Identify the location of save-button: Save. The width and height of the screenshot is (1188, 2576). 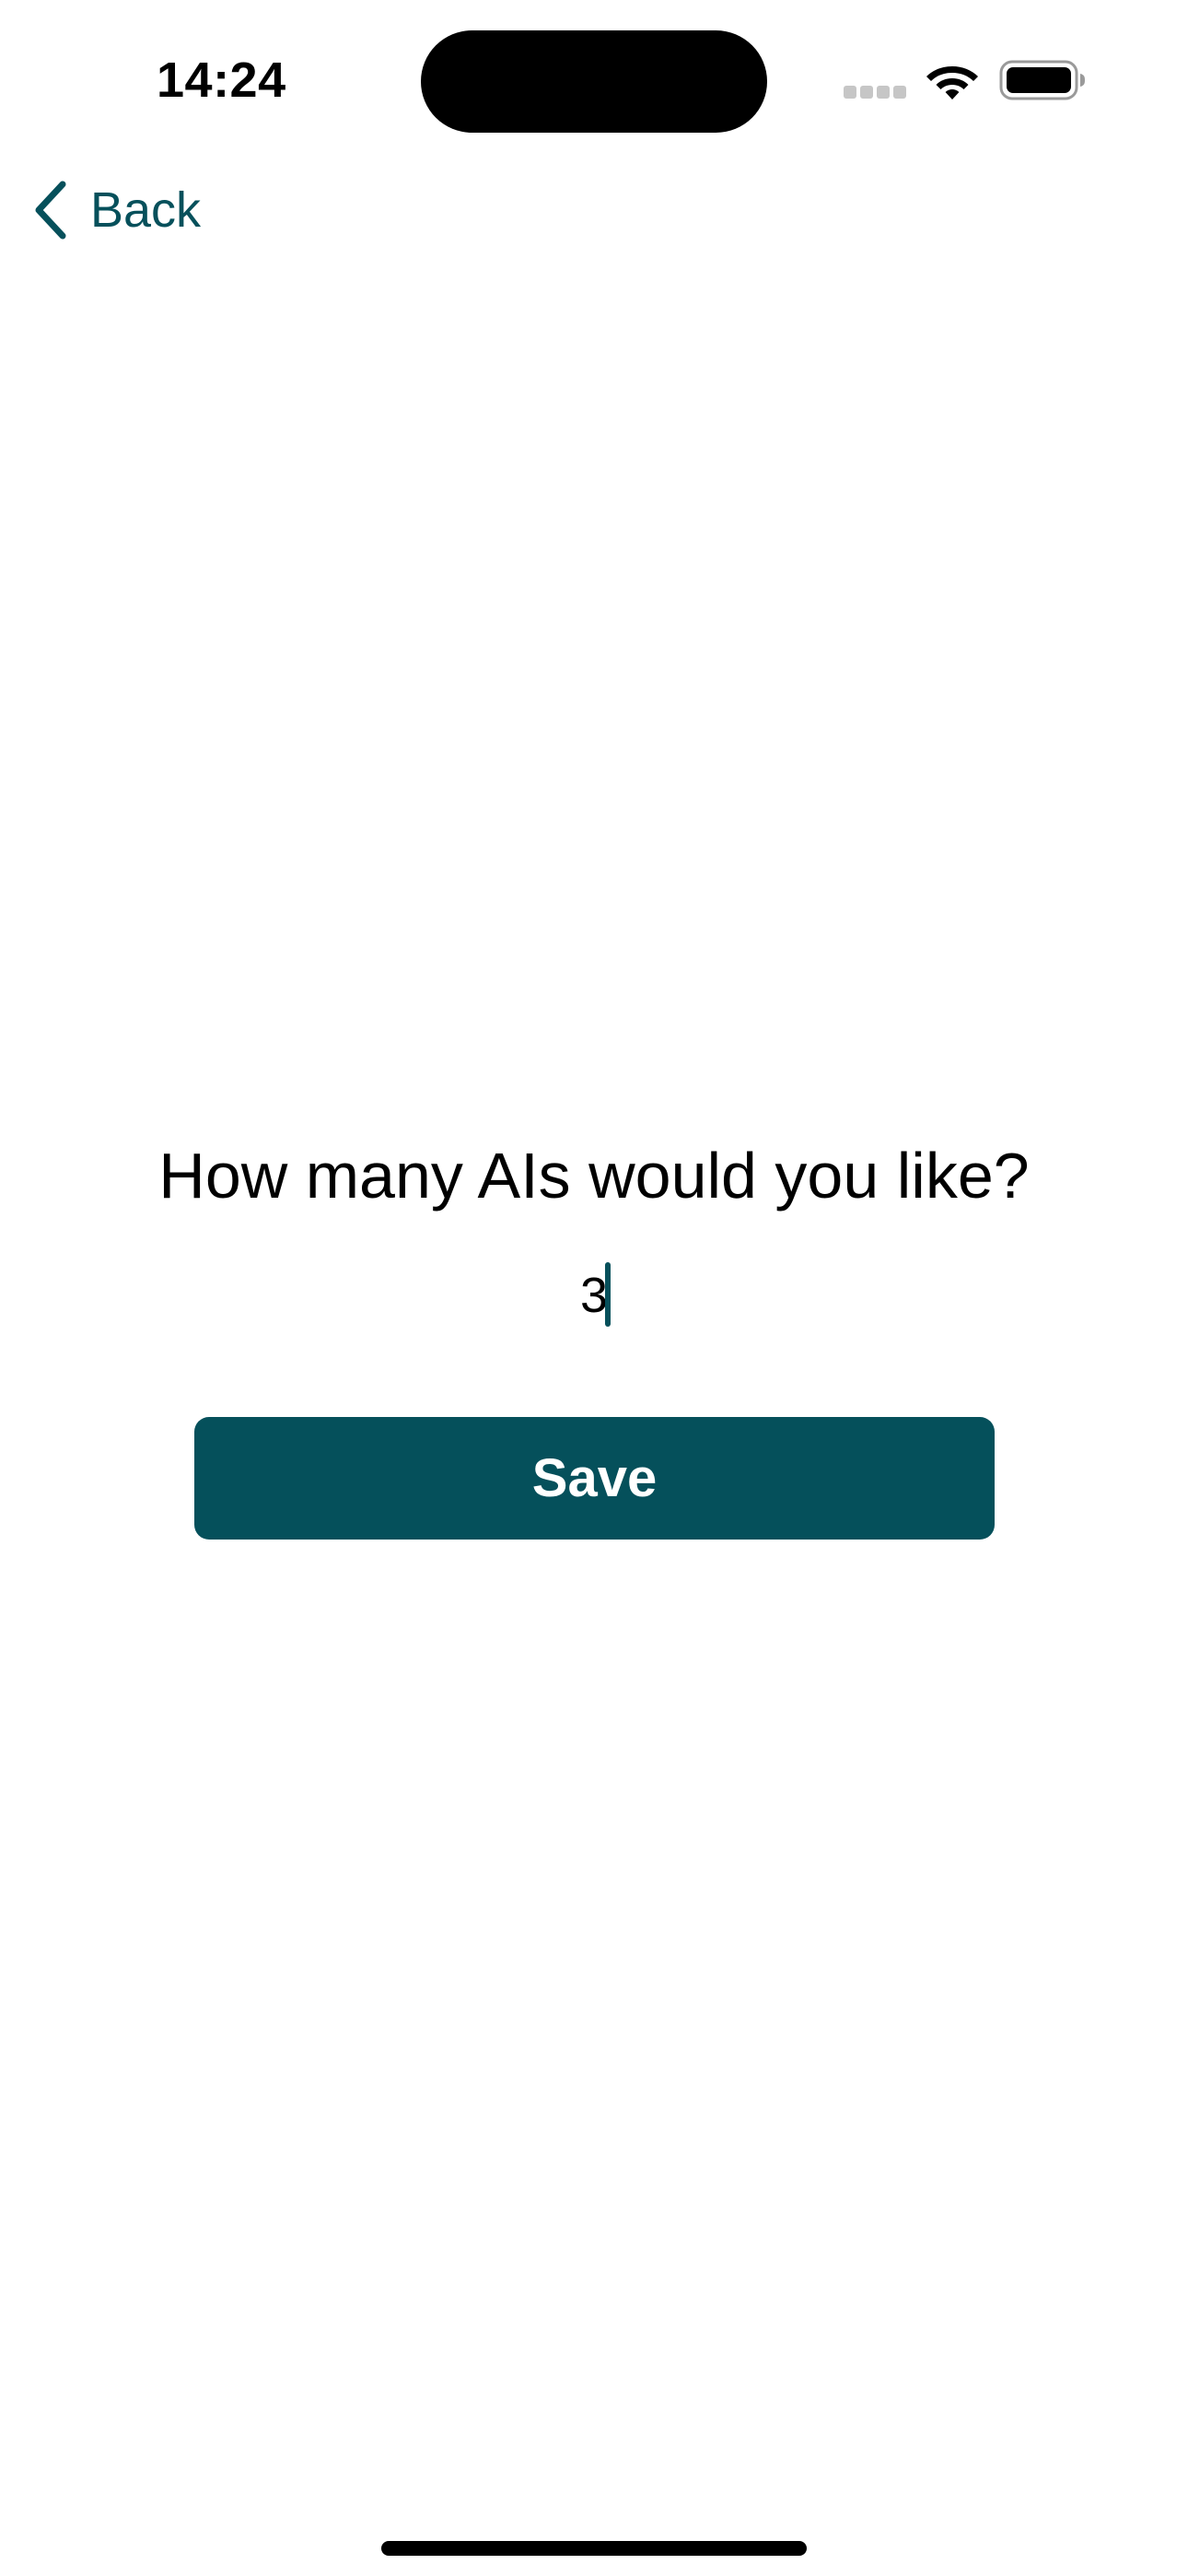
(594, 1478).